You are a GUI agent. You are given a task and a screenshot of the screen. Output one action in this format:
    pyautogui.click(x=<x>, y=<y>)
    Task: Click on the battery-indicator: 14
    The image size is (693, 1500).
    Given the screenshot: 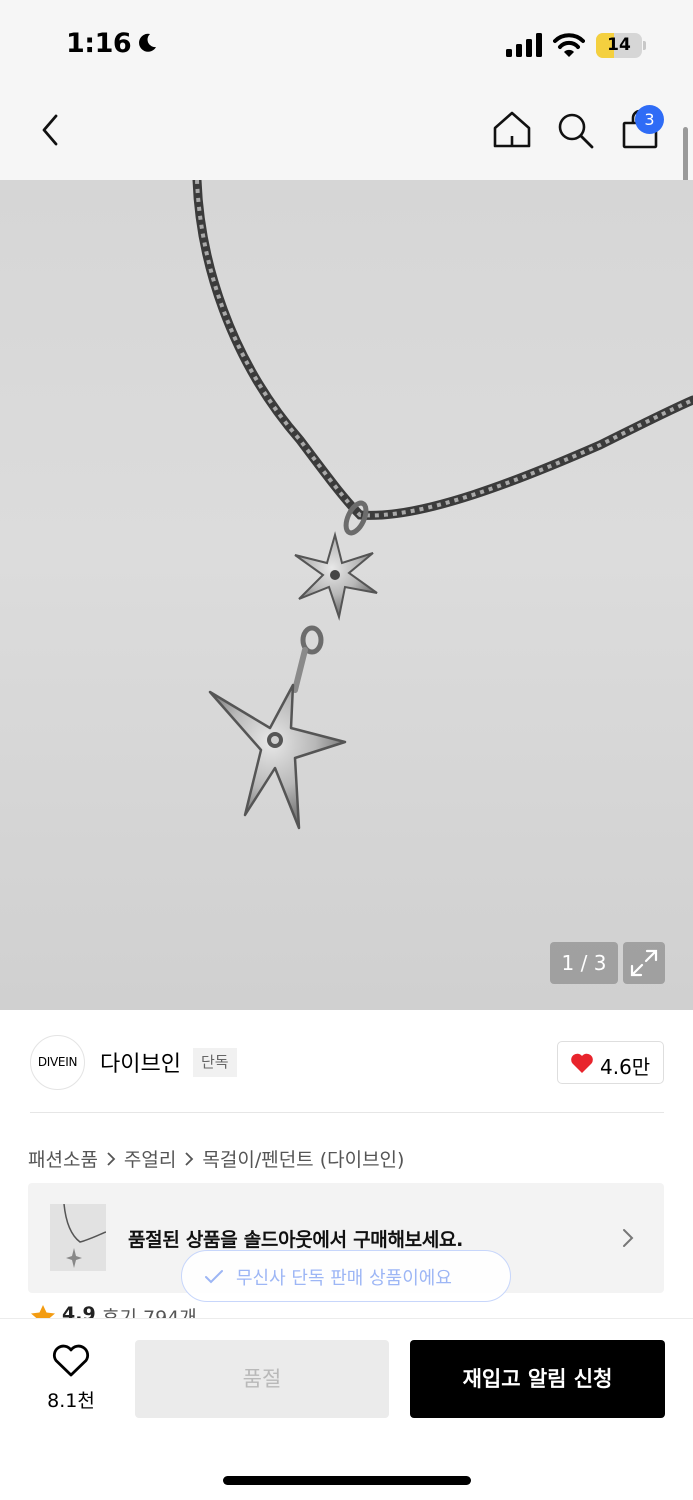 What is the action you would take?
    pyautogui.click(x=621, y=45)
    